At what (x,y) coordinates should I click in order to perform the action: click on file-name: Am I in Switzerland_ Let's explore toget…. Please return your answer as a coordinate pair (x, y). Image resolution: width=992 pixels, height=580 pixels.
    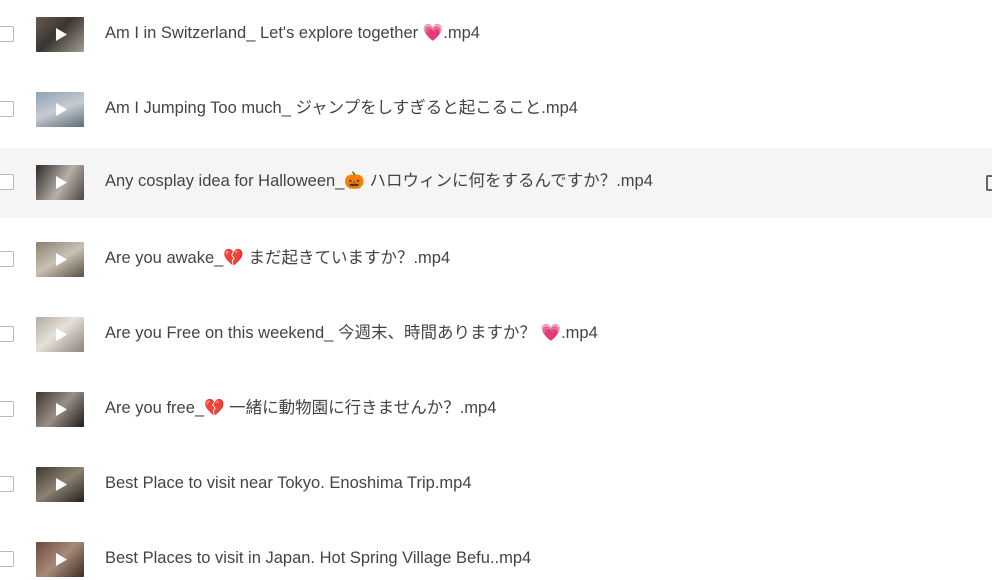
    Looking at the image, I should click on (292, 33).